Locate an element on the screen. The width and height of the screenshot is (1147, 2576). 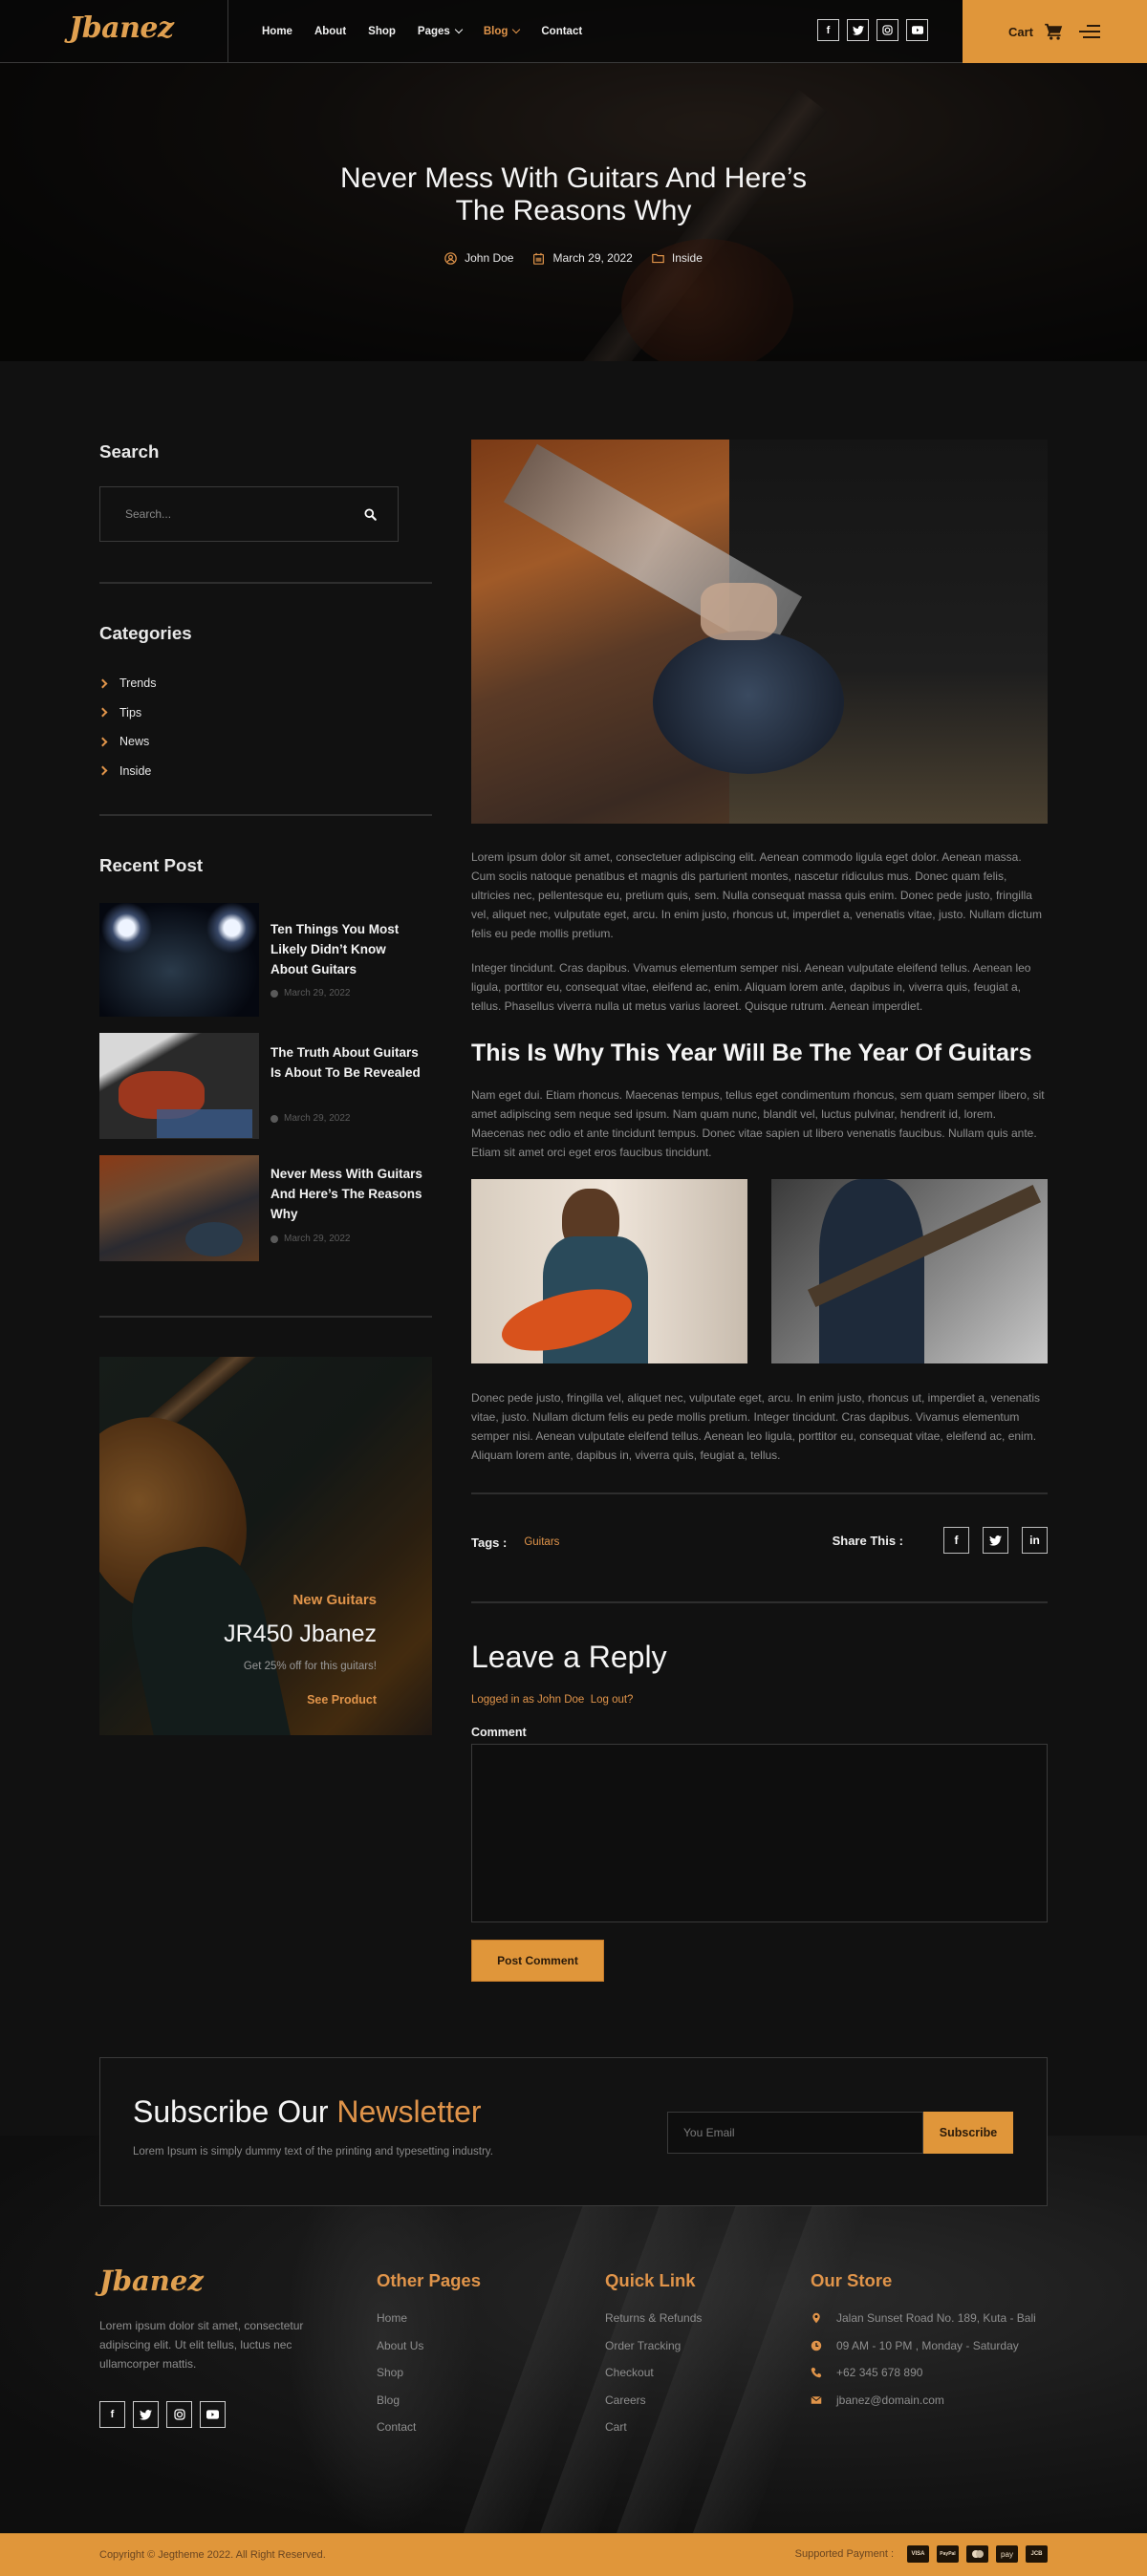
post-category: Inside is located at coordinates (677, 258).